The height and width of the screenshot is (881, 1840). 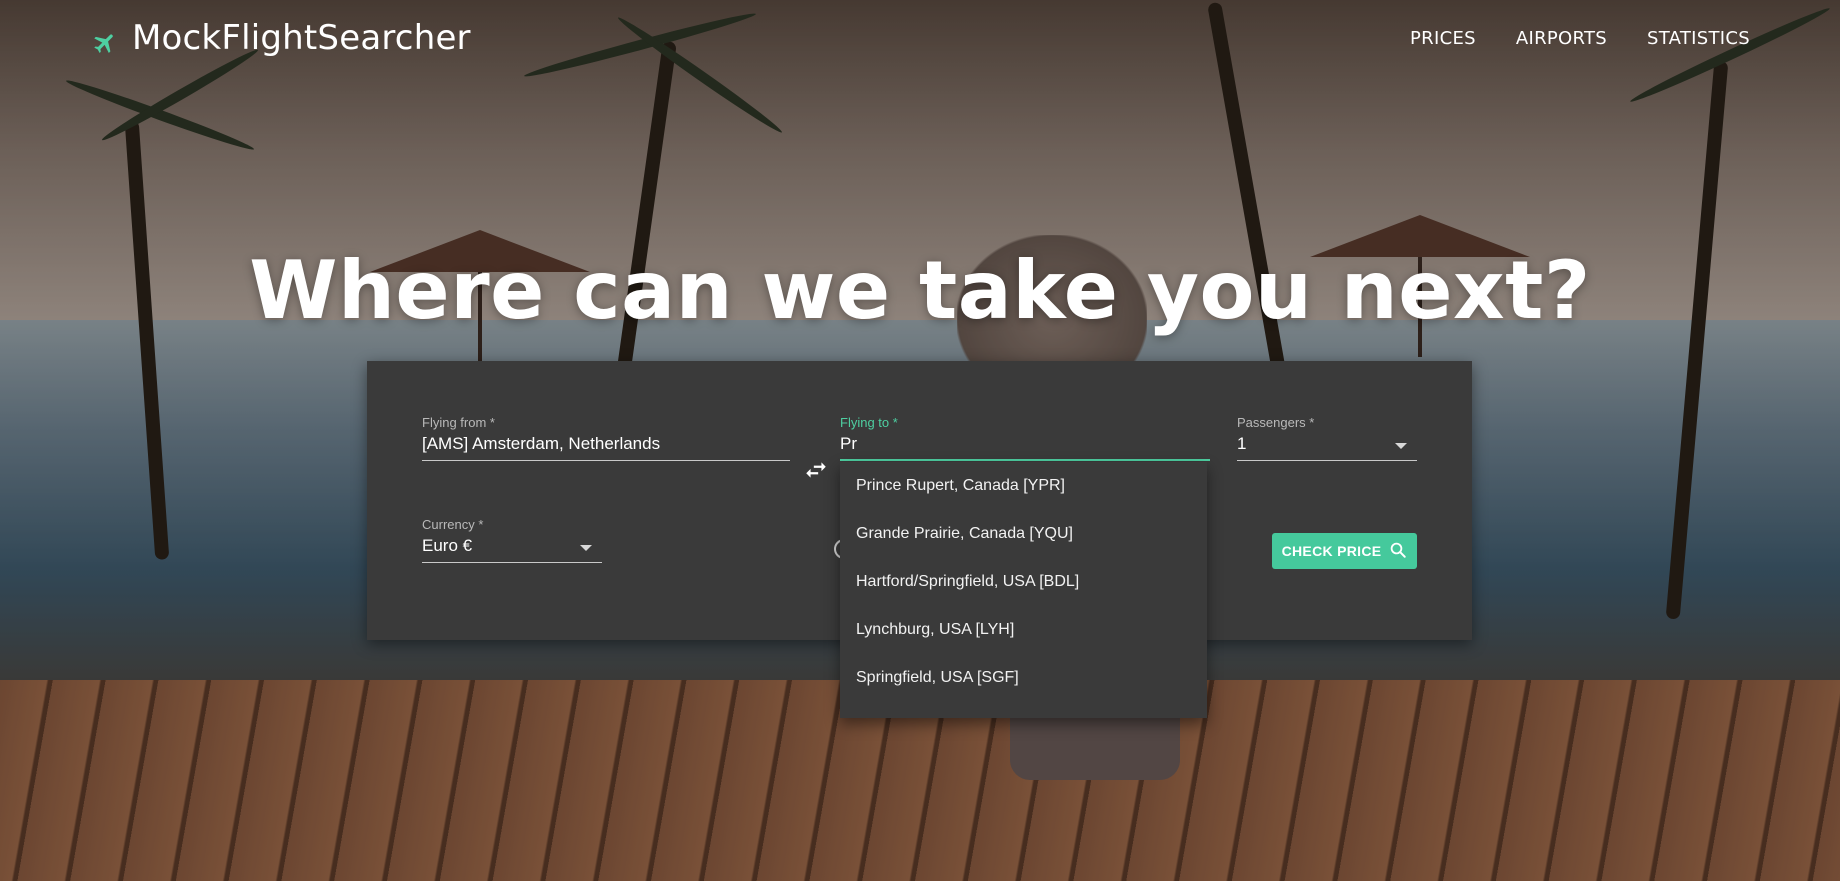 I want to click on brand-logo: MockFlightSearcher, so click(x=281, y=38).